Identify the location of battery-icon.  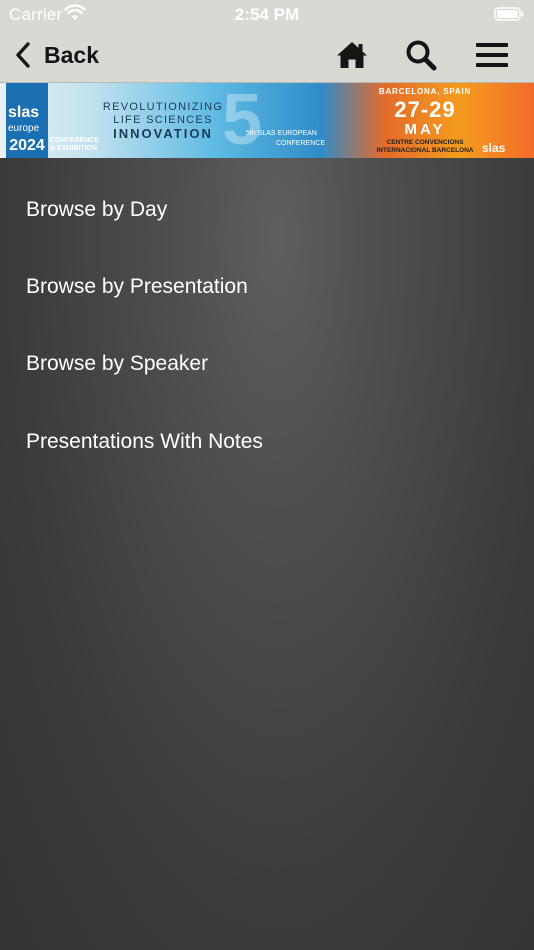
(509, 14).